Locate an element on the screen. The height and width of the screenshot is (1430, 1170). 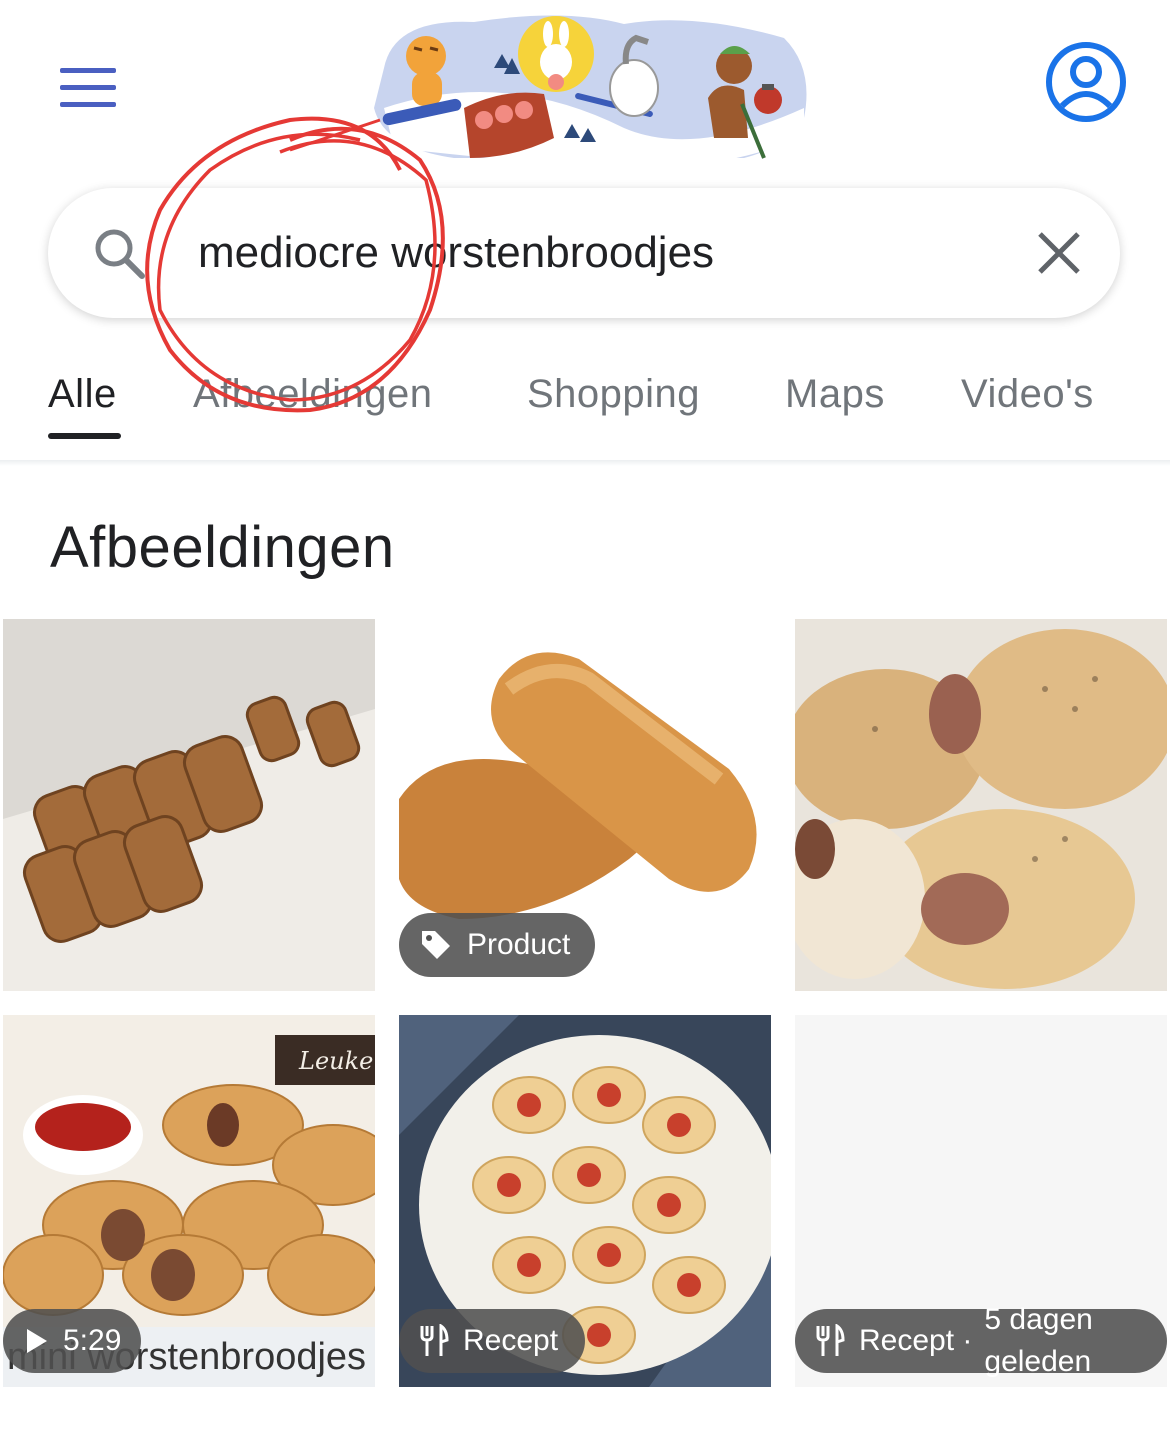
image-result-6: Recept · 5 dagen geleden is located at coordinates (981, 1201).